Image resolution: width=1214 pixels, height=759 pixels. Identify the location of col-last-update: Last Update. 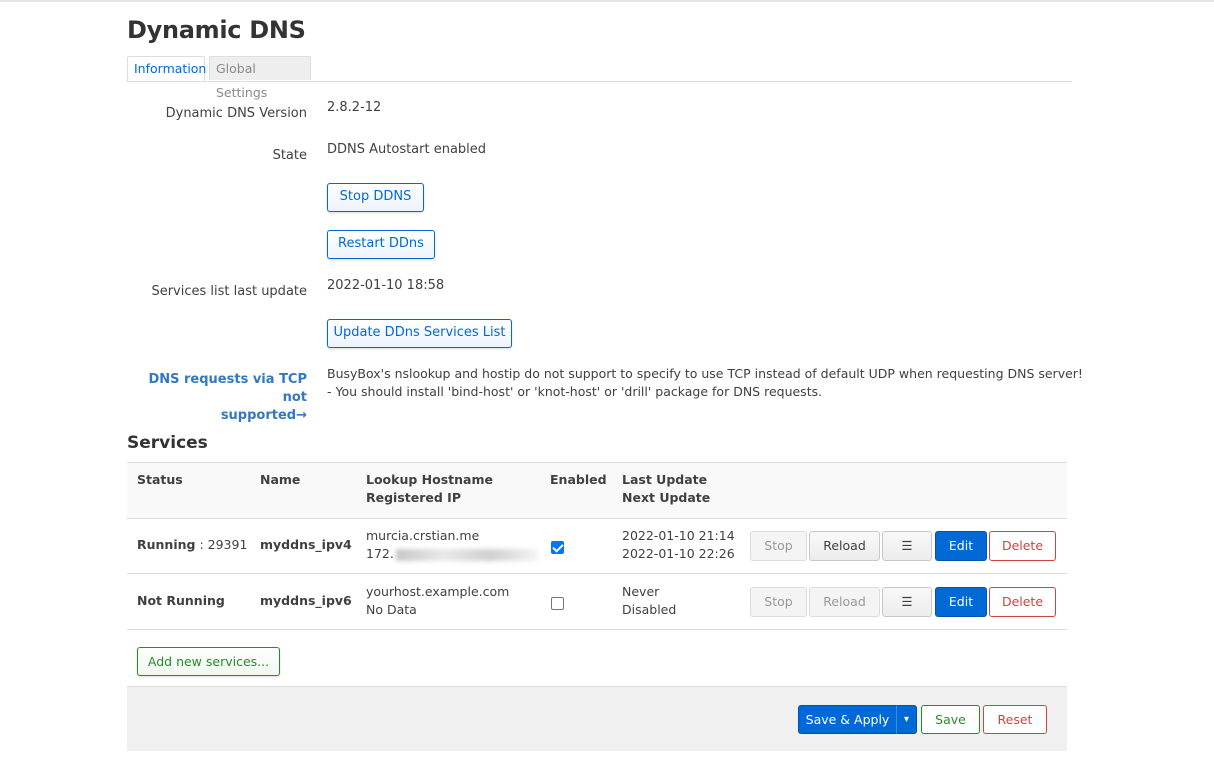
(665, 479).